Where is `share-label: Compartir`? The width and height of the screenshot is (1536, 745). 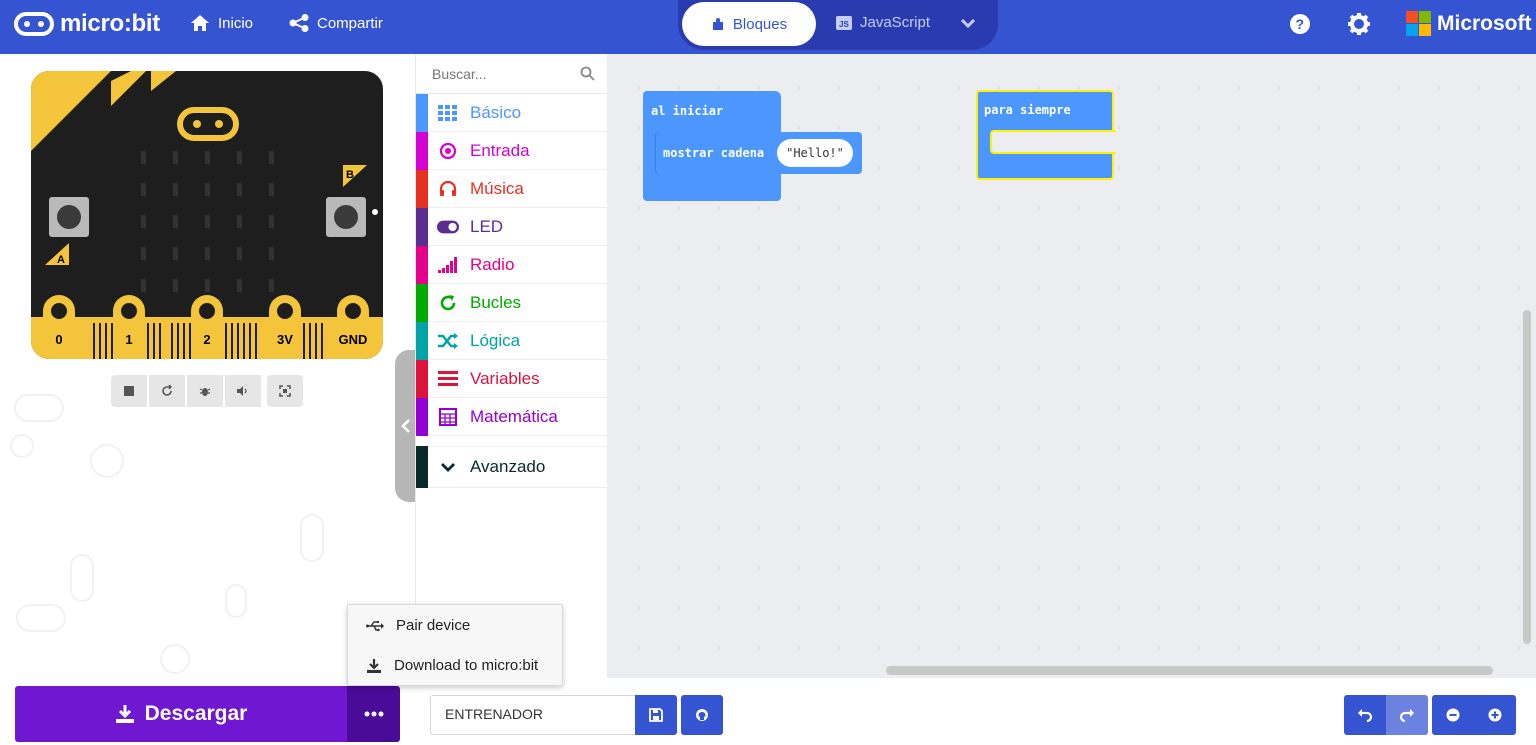 share-label: Compartir is located at coordinates (350, 23).